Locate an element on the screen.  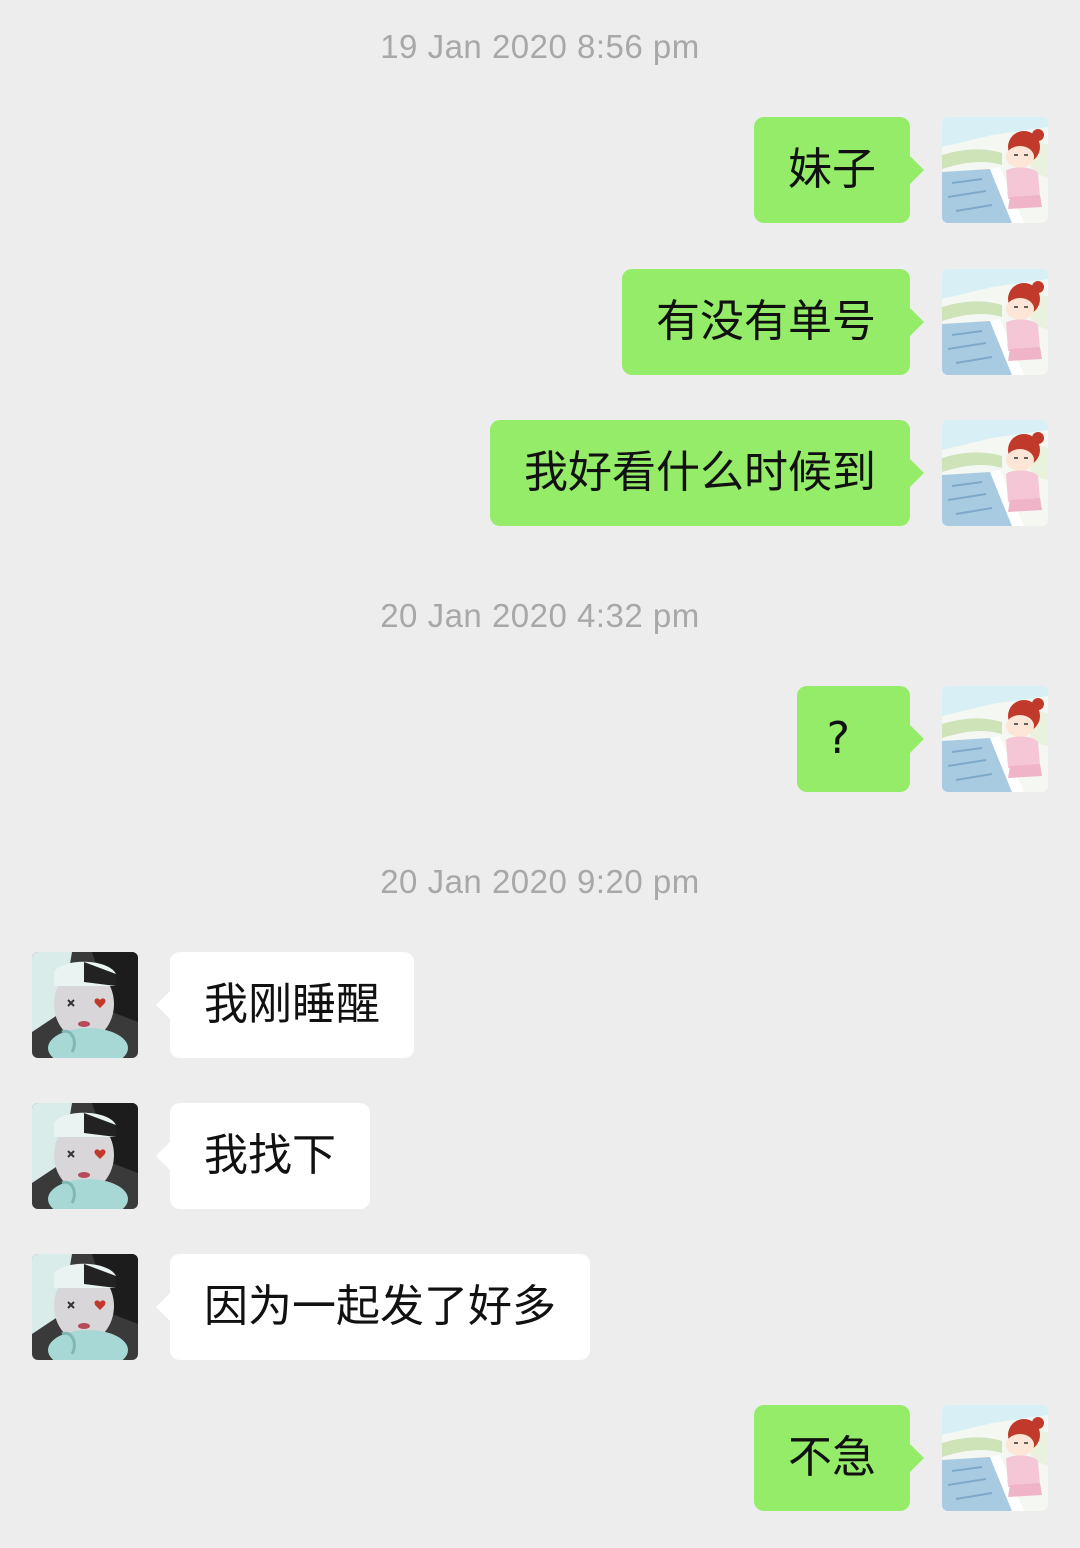
message-bubble: 妹子 is located at coordinates (839, 170).